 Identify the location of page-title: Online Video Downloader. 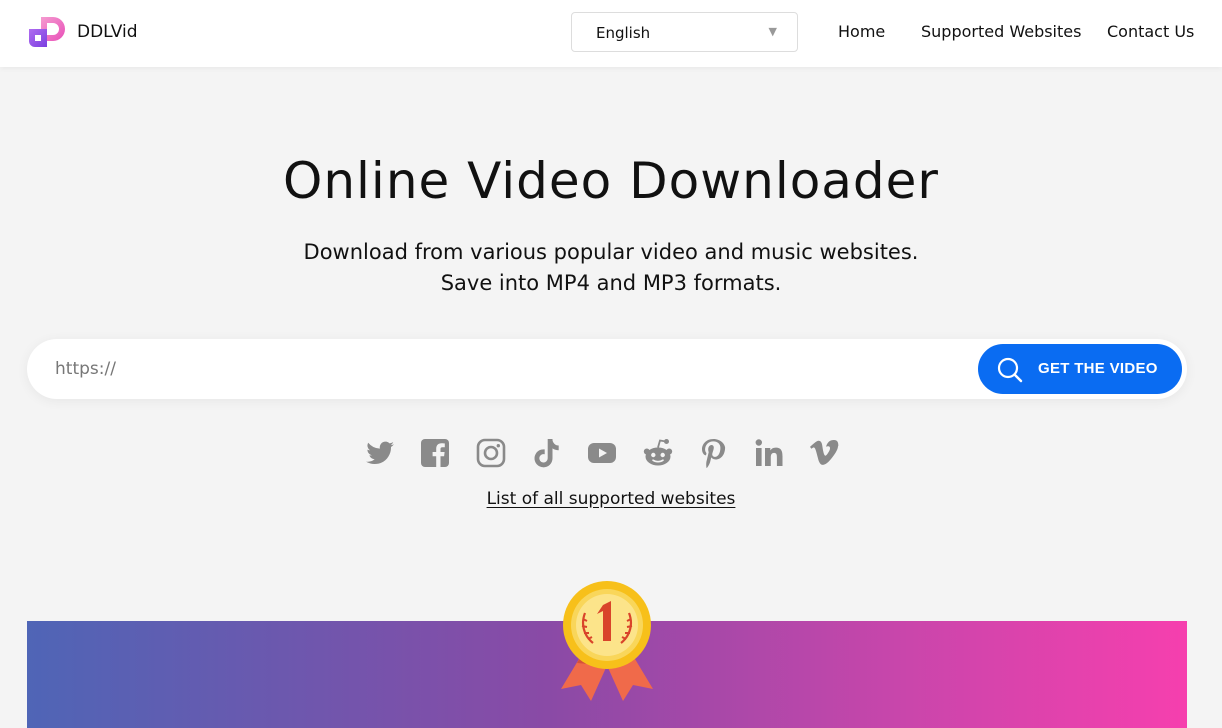
(610, 181).